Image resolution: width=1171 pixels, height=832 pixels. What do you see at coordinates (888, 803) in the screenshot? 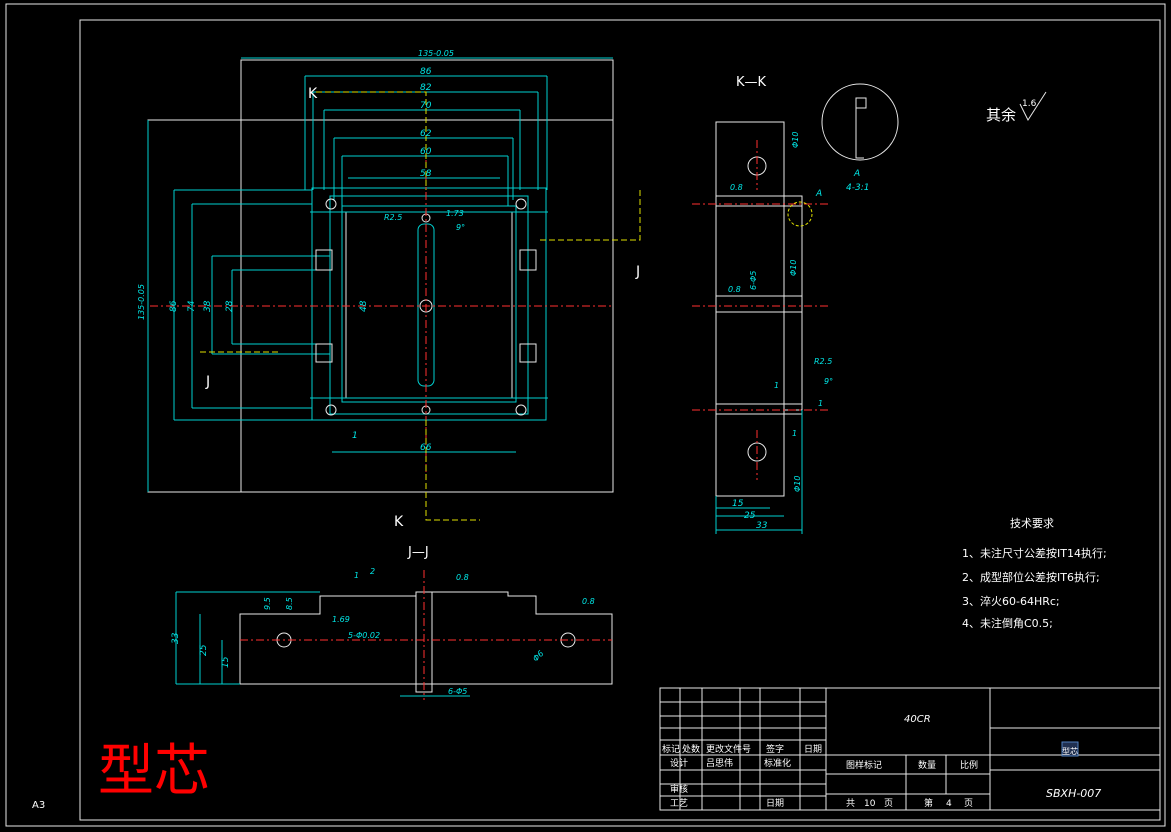
I see `total-unit: 页` at bounding box center [888, 803].